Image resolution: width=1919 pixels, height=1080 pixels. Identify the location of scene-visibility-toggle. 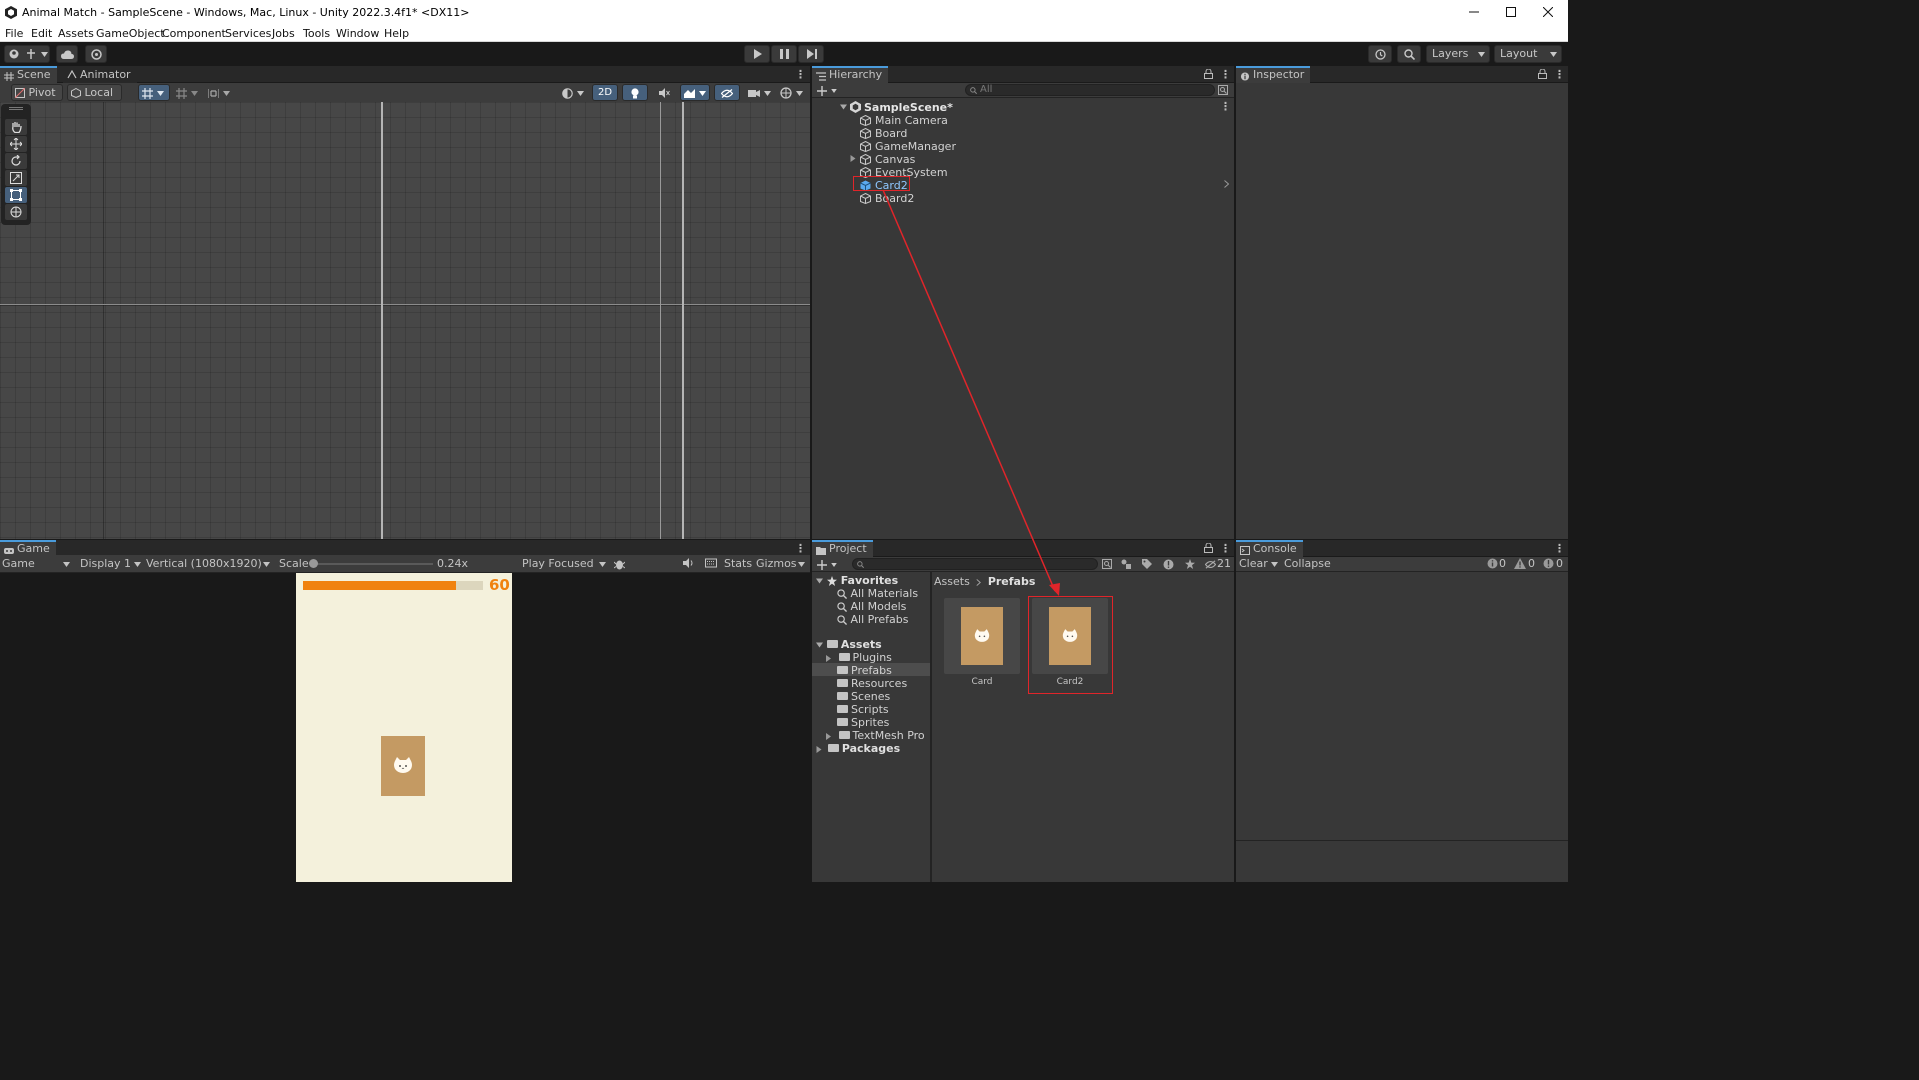
(727, 92).